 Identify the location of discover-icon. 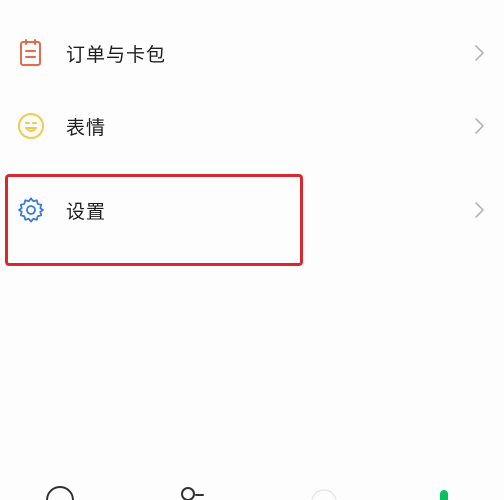
(324, 492).